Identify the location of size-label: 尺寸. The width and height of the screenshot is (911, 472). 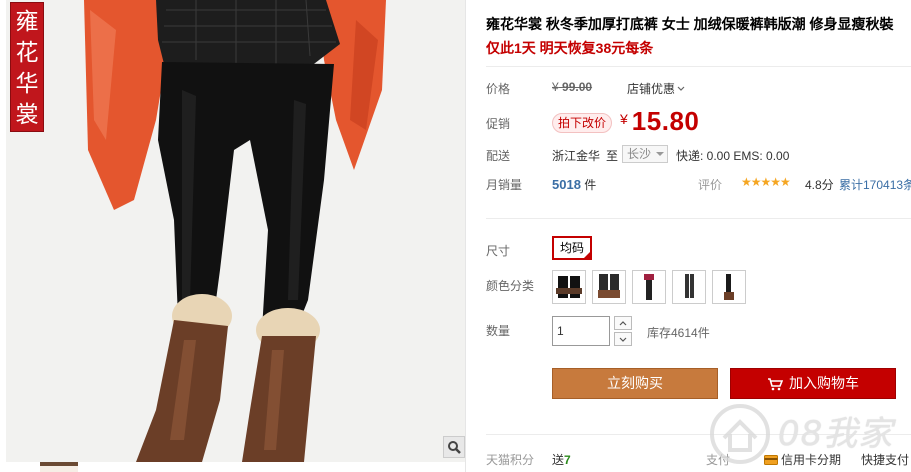
(498, 251).